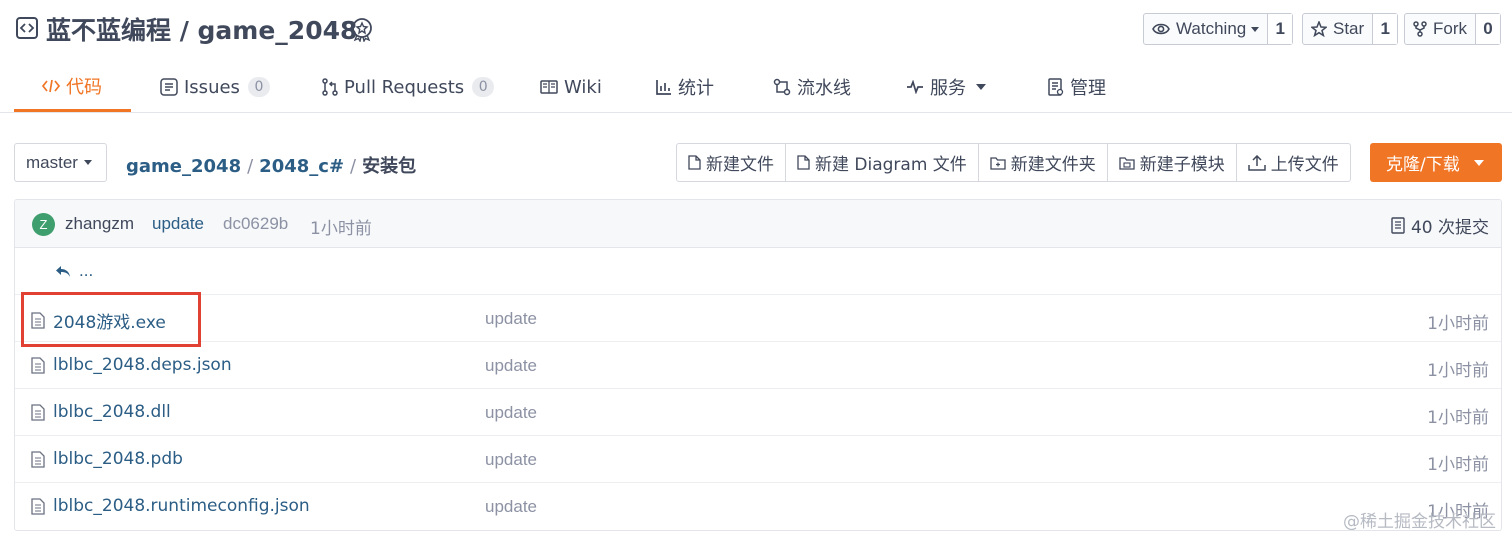 This screenshot has height=546, width=1512. Describe the element at coordinates (998, 163) in the screenshot. I see `folder-plus-icon` at that location.